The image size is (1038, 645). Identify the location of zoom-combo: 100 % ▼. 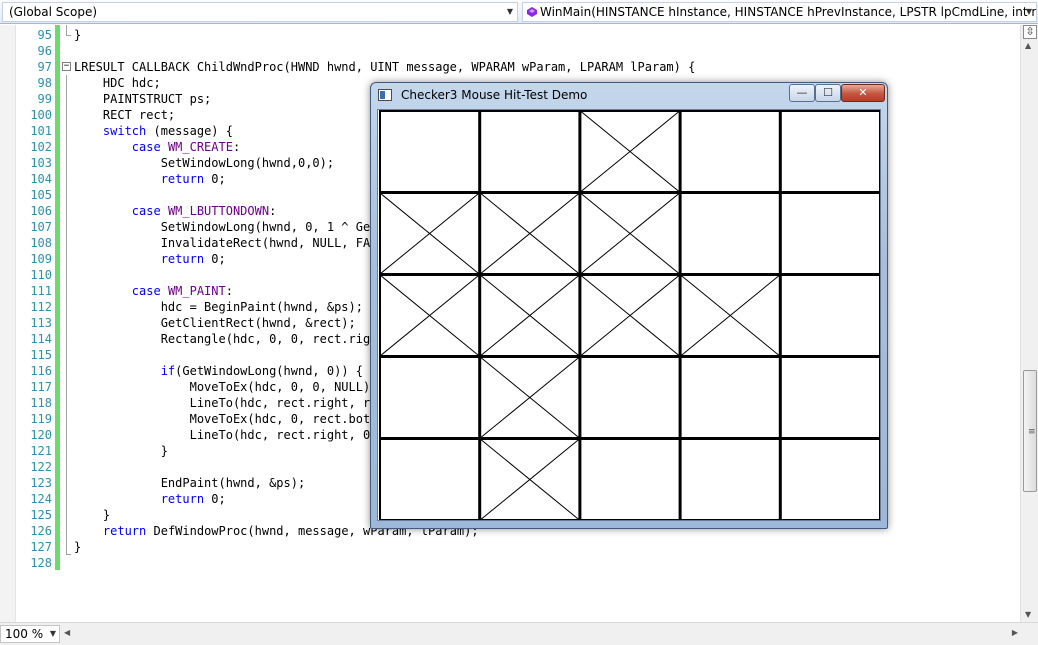
(30, 634).